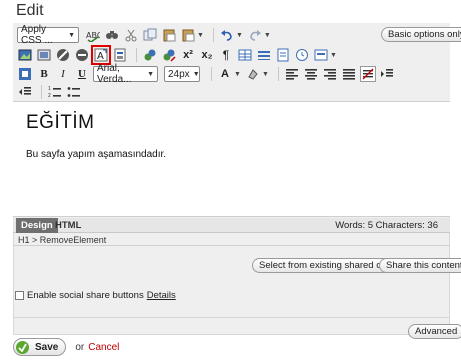  I want to click on paste-icon, so click(169, 35).